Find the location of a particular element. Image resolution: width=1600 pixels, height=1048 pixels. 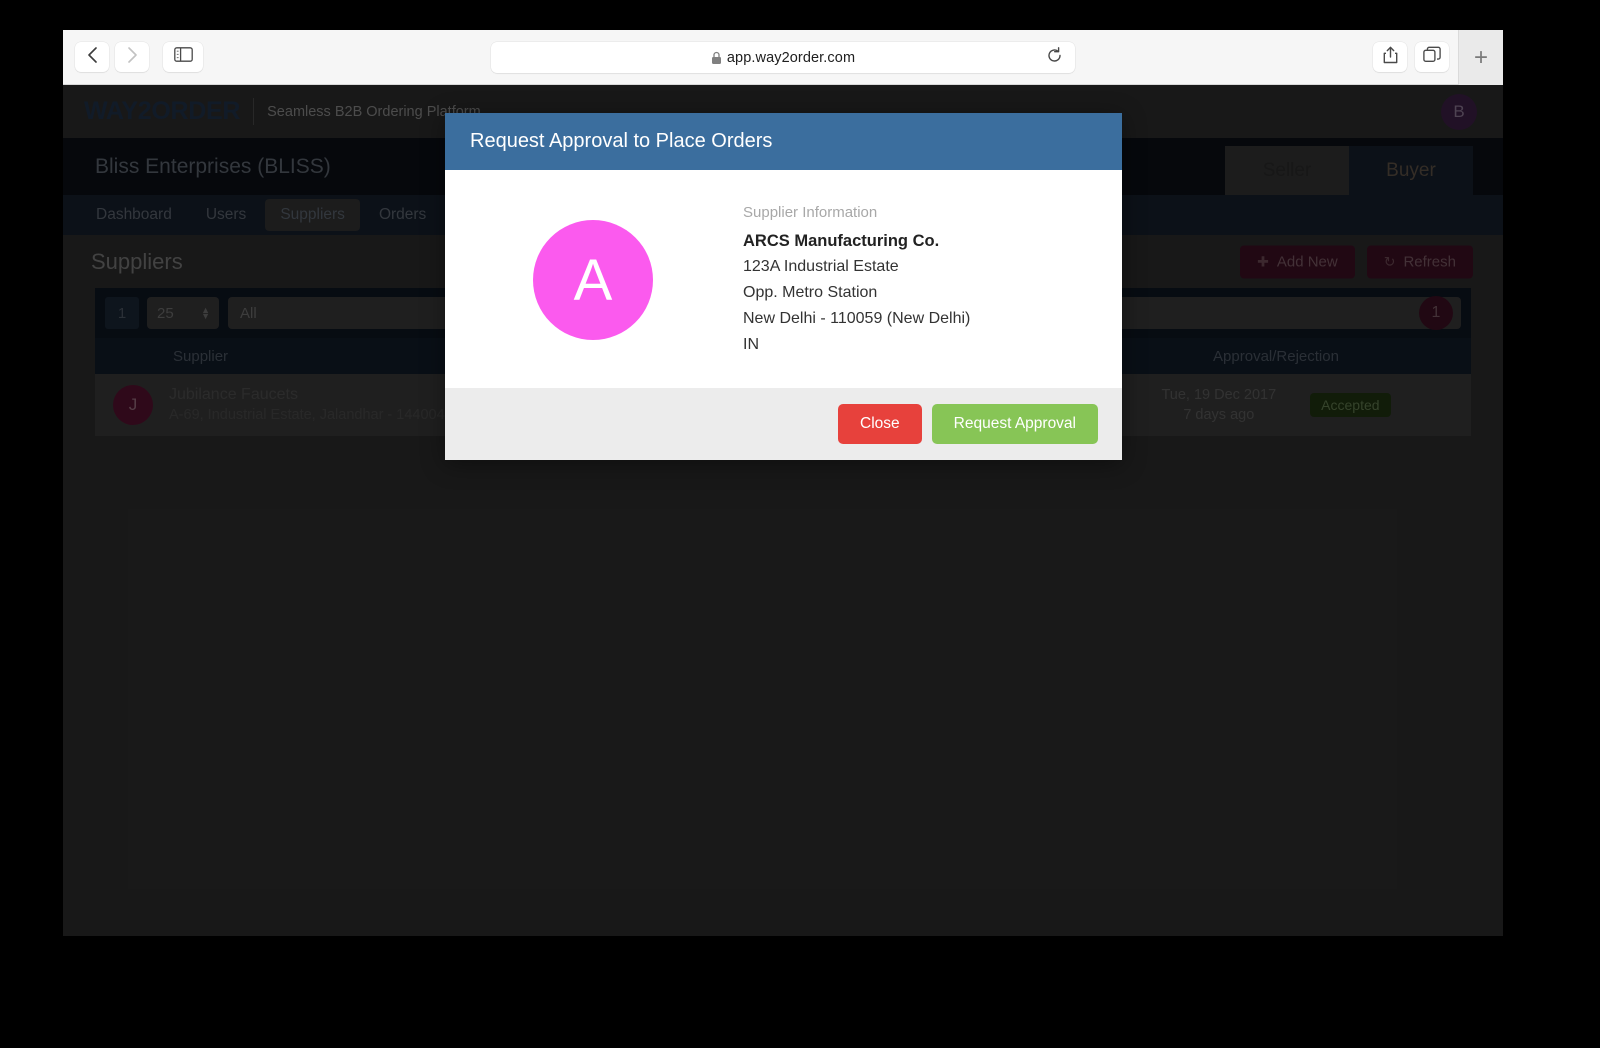

share-icon is located at coordinates (1390, 57).